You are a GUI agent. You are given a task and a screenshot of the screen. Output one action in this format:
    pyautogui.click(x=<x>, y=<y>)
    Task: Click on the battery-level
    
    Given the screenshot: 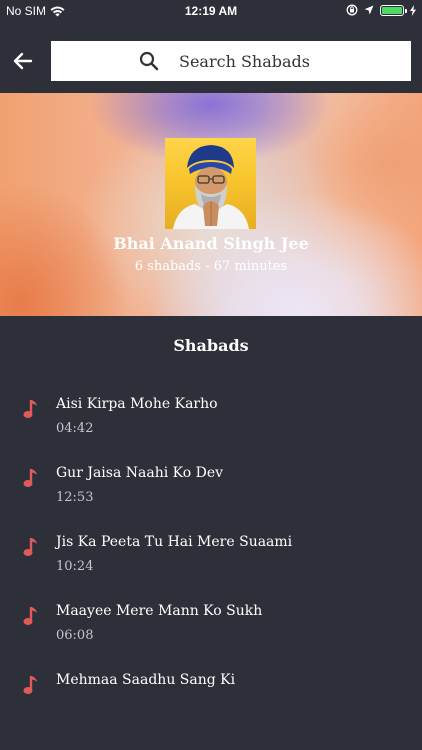 What is the action you would take?
    pyautogui.click(x=392, y=10)
    